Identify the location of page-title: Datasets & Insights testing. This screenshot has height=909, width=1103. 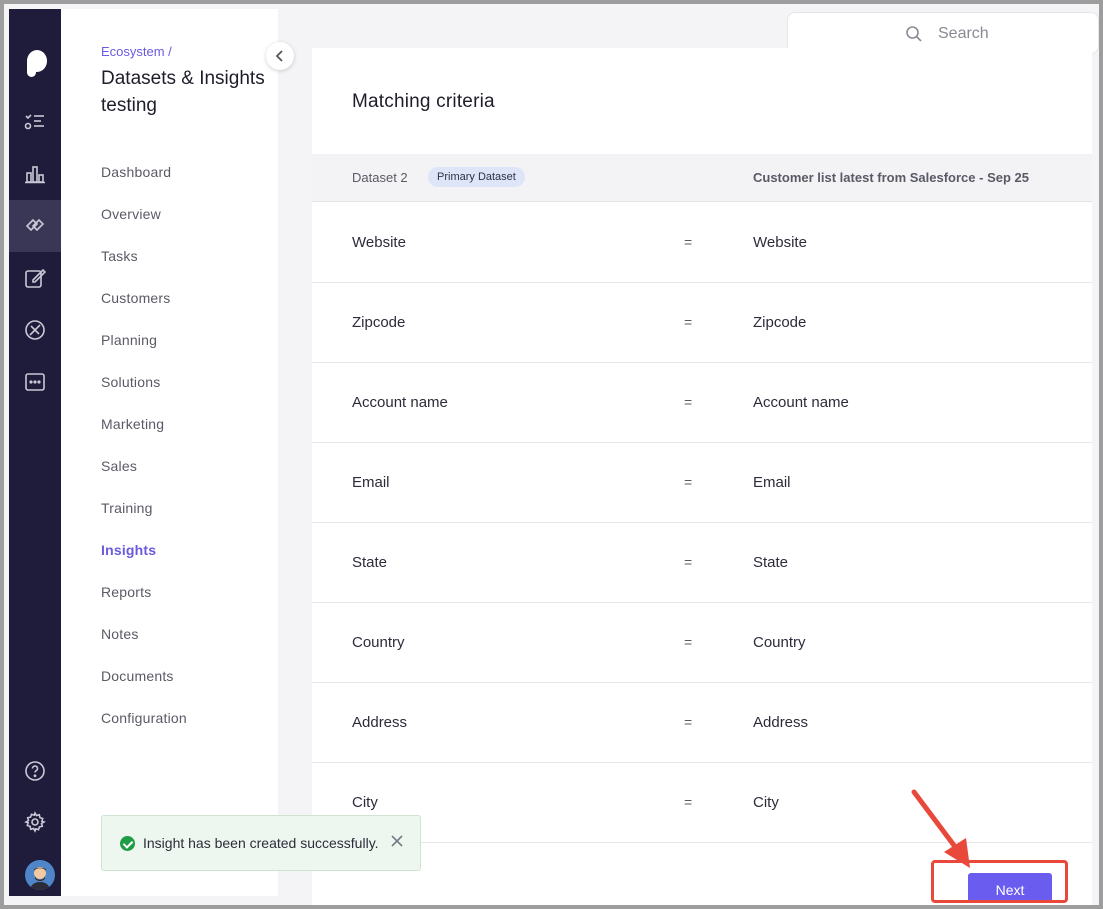
(183, 92).